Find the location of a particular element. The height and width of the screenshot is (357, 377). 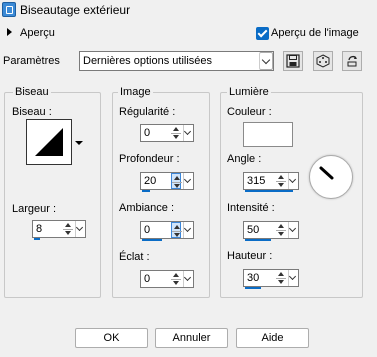

elevation-value: 30 is located at coordinates (253, 278).